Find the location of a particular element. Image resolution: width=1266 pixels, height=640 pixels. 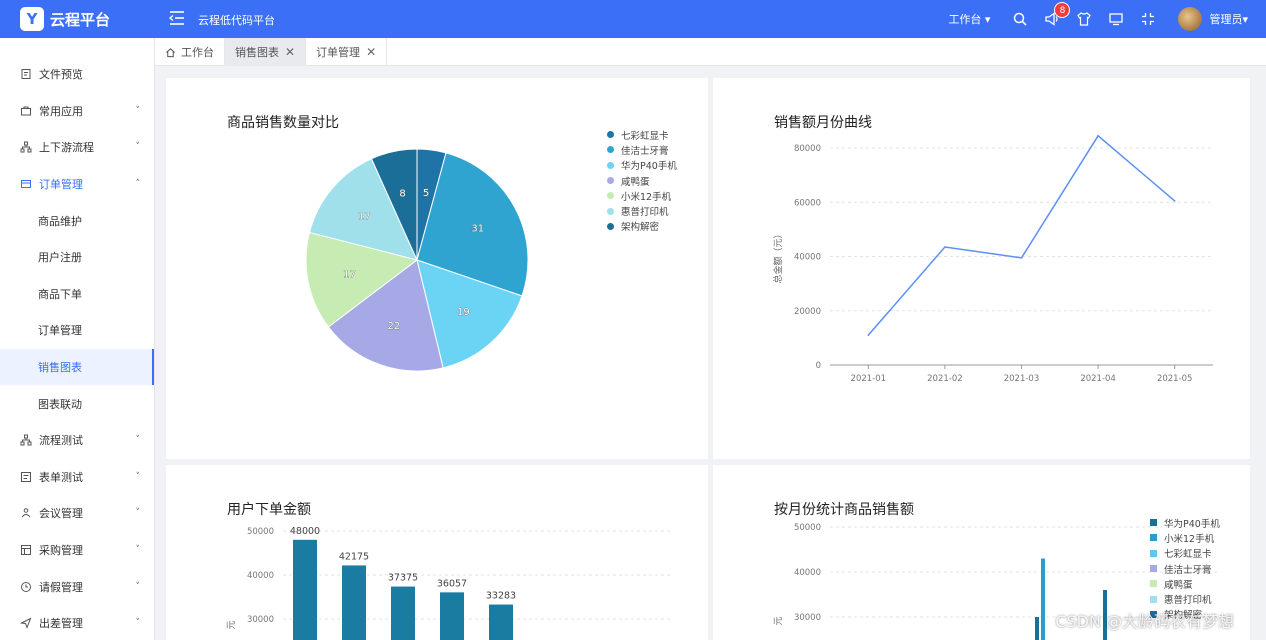

sidebar-item-7: 订单管理 is located at coordinates (77, 330).